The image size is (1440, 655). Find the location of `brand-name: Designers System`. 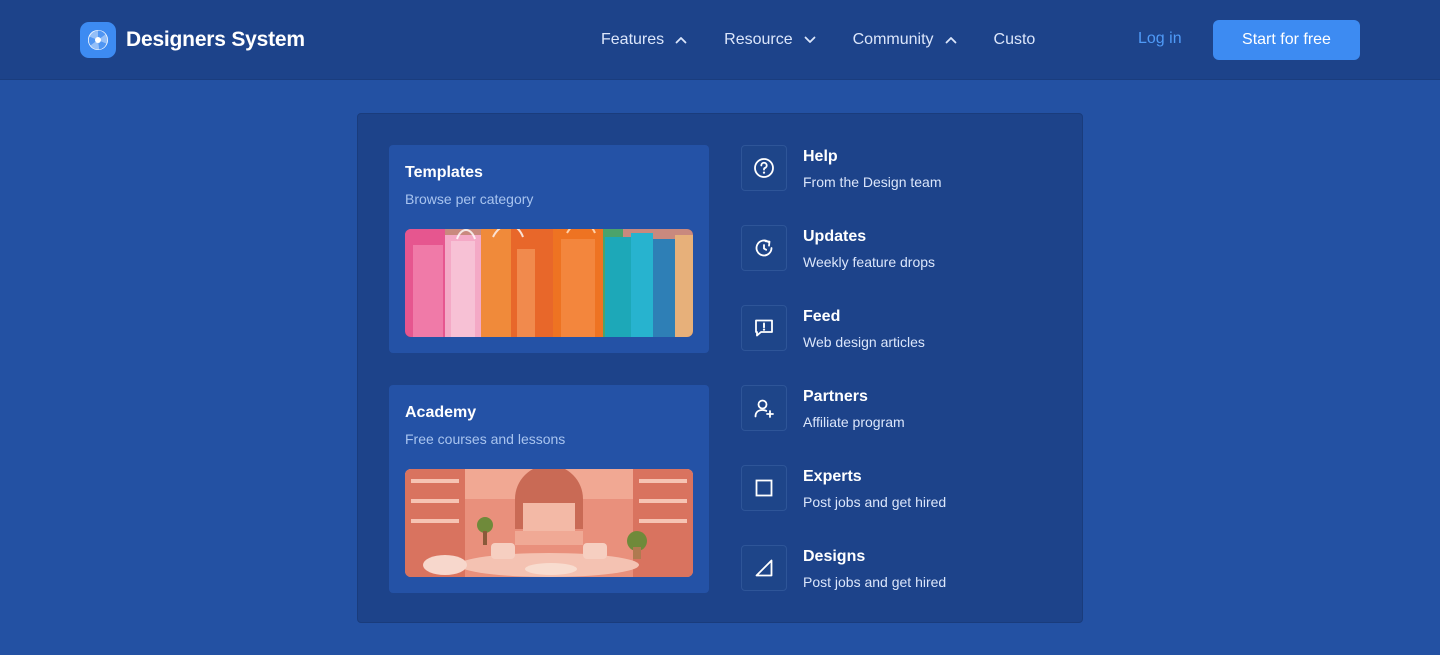

brand-name: Designers System is located at coordinates (215, 39).